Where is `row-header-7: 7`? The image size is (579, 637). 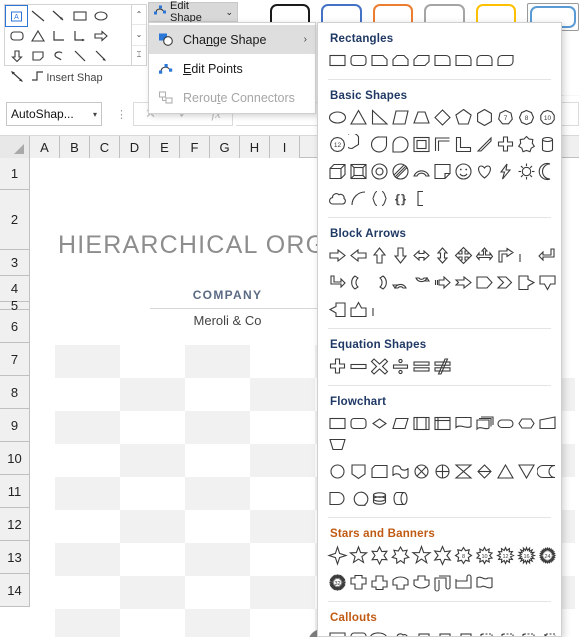
row-header-7: 7 is located at coordinates (15, 359).